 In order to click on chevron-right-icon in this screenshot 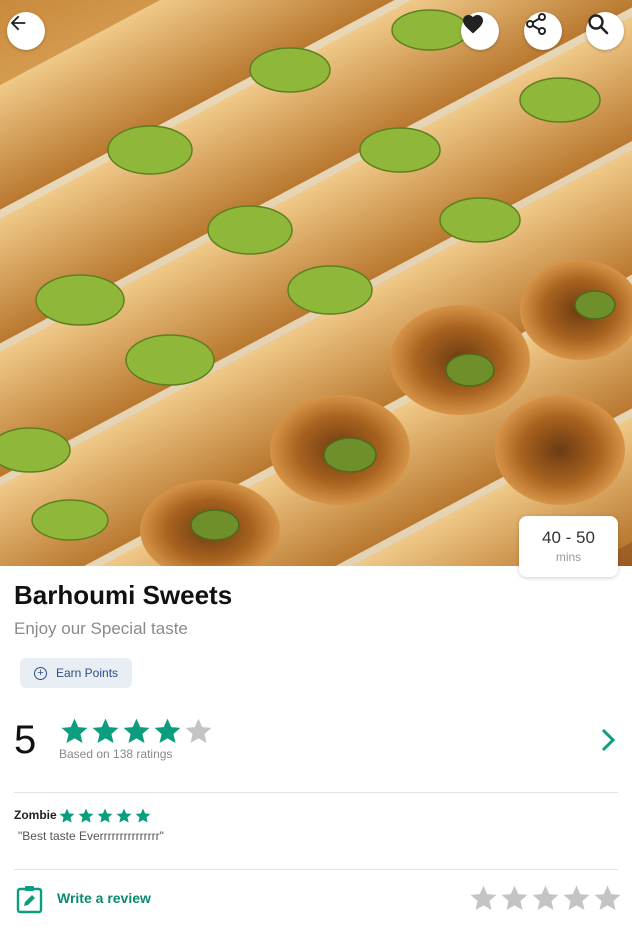, I will do `click(608, 740)`.